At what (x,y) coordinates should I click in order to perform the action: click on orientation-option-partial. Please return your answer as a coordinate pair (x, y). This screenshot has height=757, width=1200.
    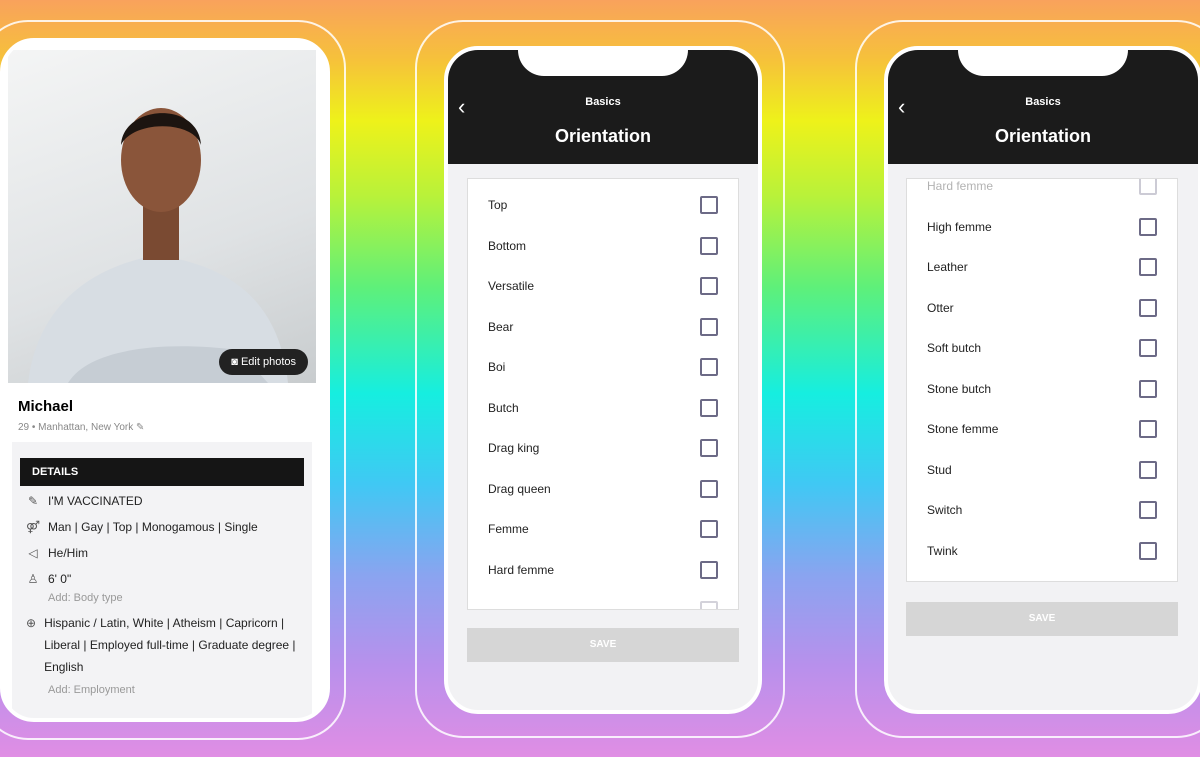
    Looking at the image, I should click on (603, 599).